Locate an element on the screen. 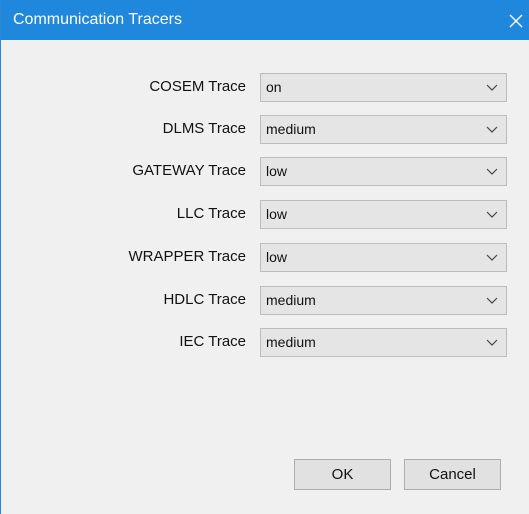 The image size is (529, 514). window-title: Communication Tracers is located at coordinates (97, 19).